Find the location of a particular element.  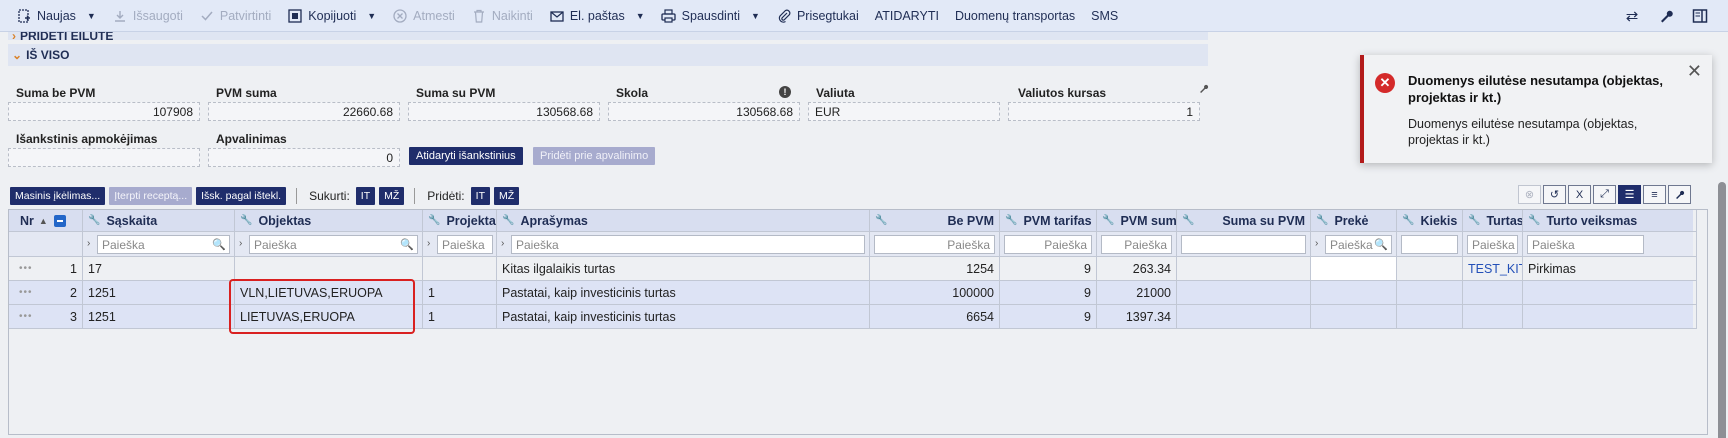

cell-objektas: LIETUVAS,ERUOPA is located at coordinates (329, 317).